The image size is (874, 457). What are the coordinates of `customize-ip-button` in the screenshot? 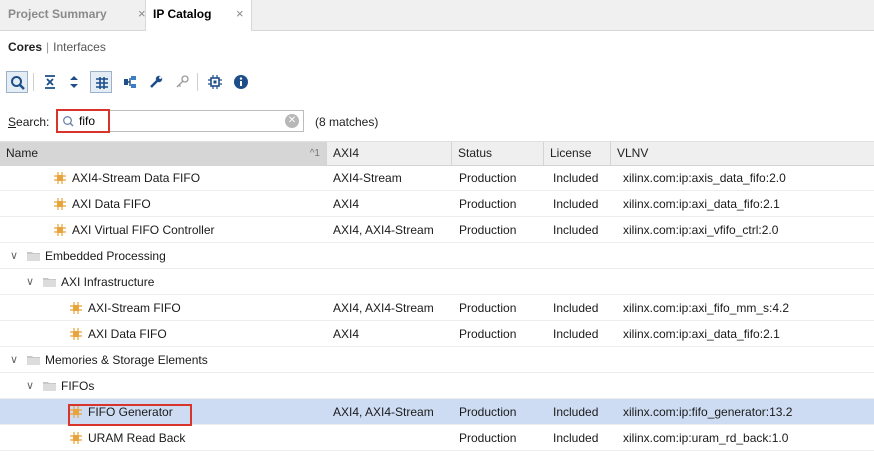 It's located at (156, 82).